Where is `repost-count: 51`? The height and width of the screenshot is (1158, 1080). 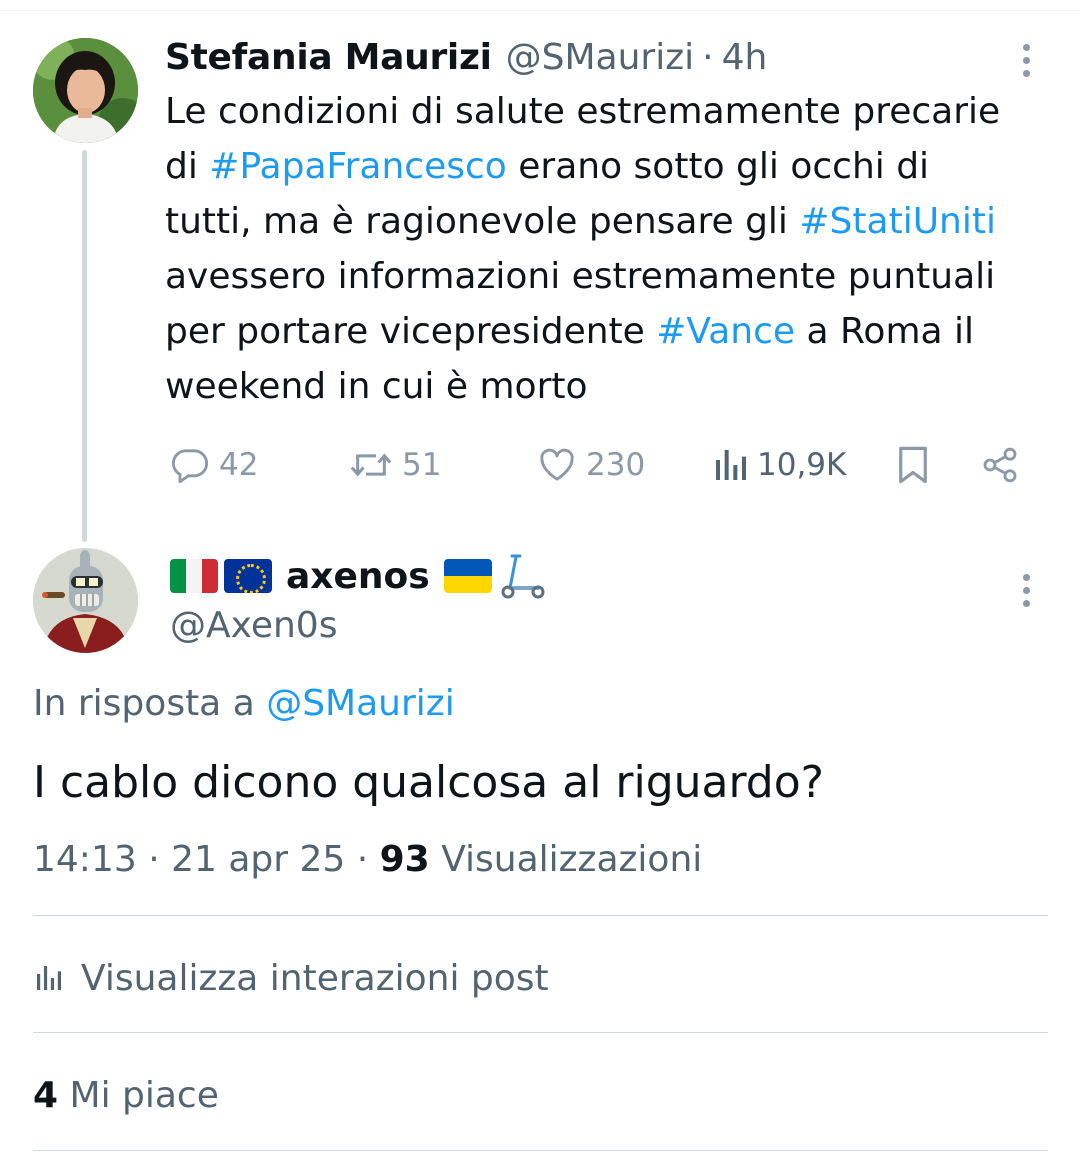 repost-count: 51 is located at coordinates (422, 465).